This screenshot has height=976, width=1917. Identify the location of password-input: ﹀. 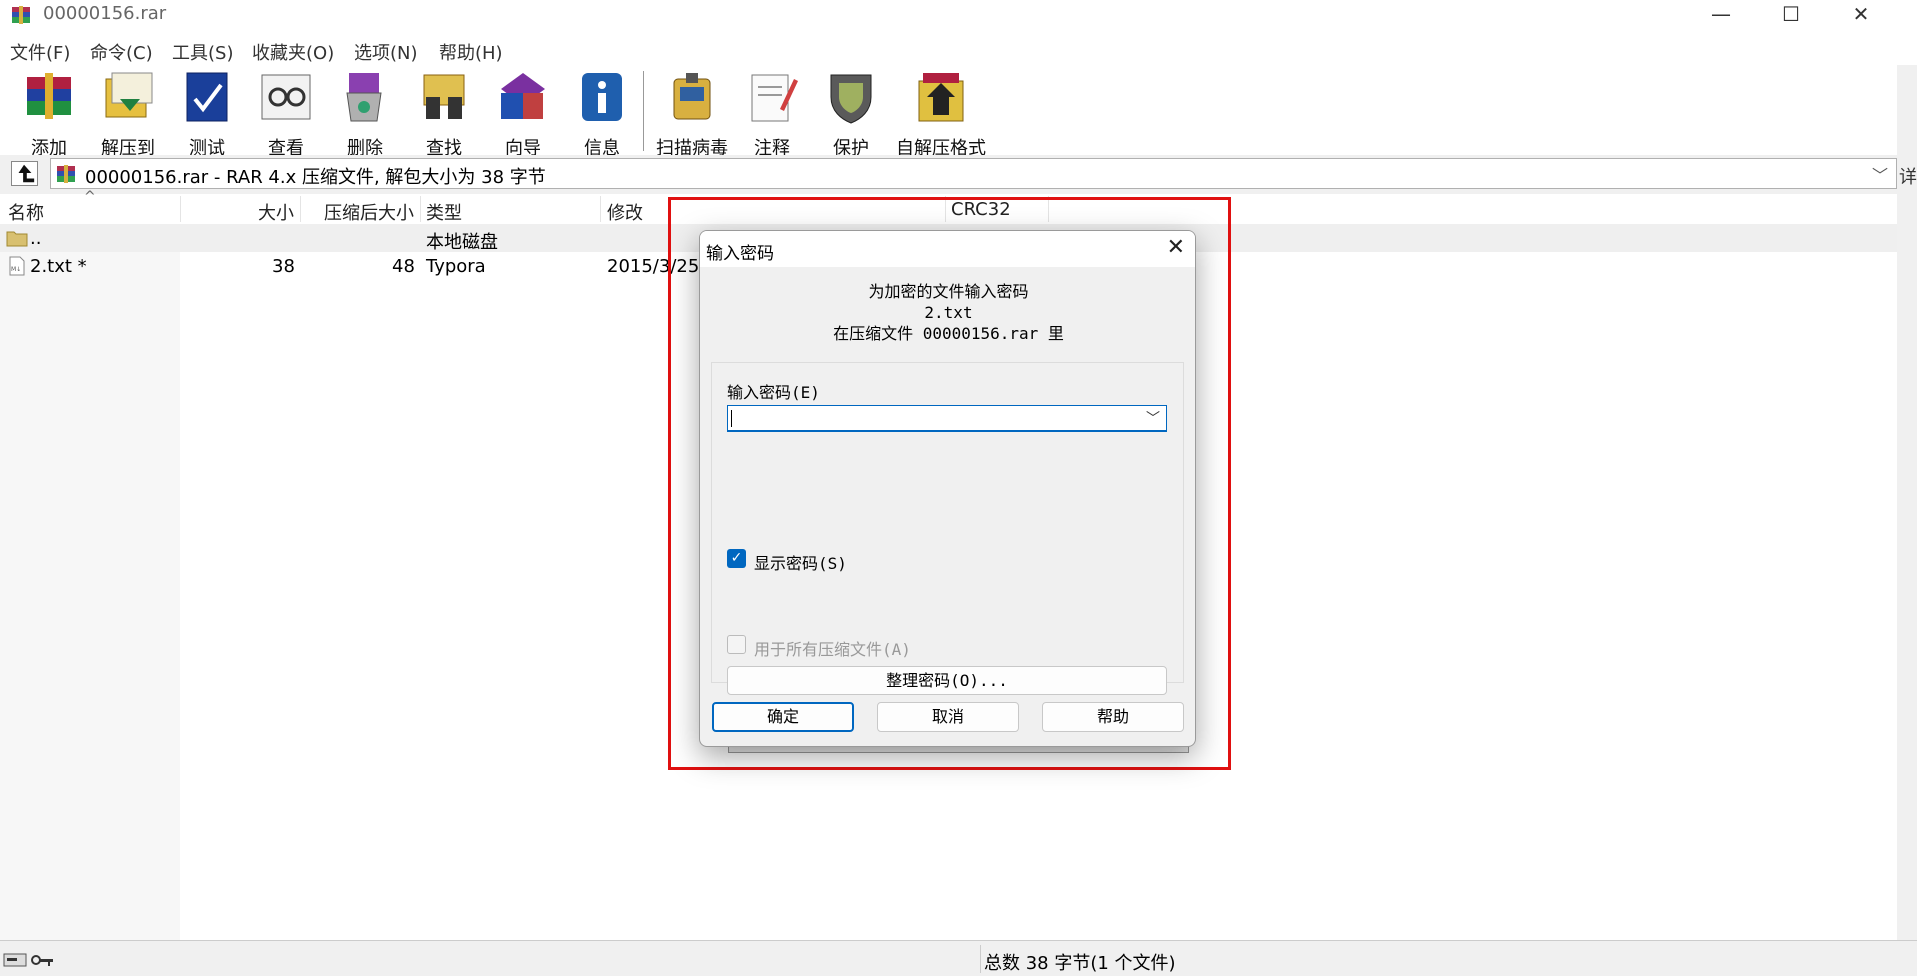
(947, 418).